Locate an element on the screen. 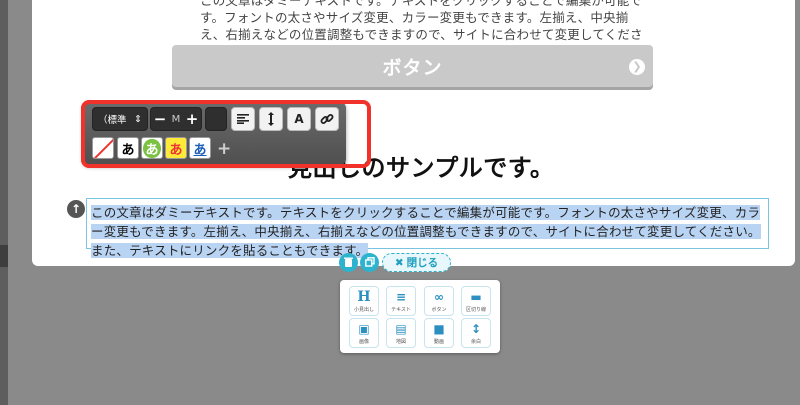  add-spacer-button: ↕ 余白 is located at coordinates (476, 333).